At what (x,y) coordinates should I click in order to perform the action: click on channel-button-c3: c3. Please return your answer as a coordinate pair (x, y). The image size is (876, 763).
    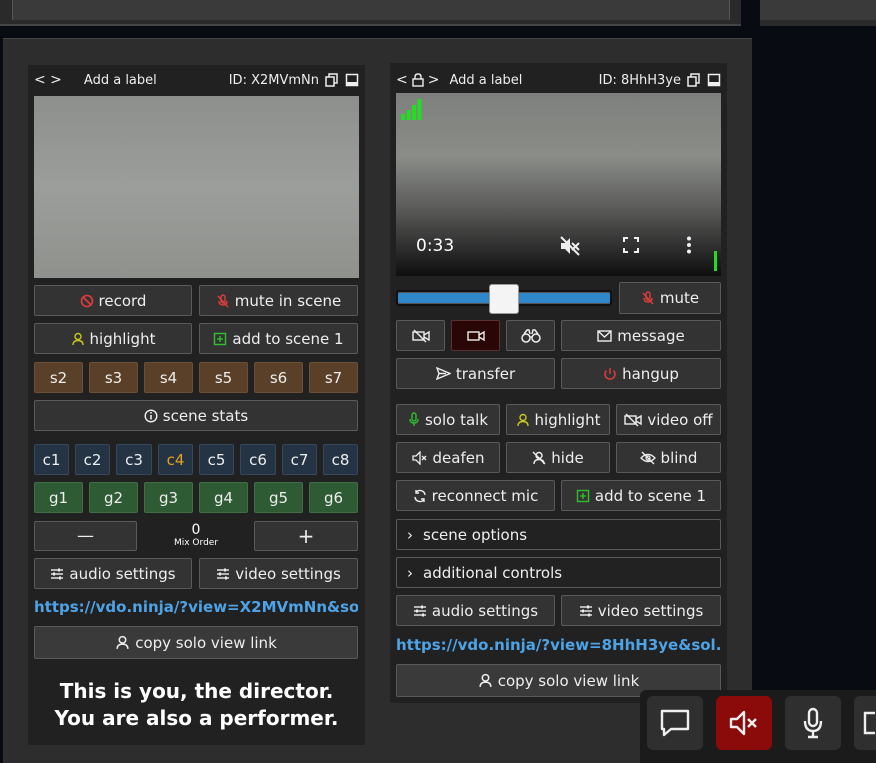
    Looking at the image, I should click on (134, 459).